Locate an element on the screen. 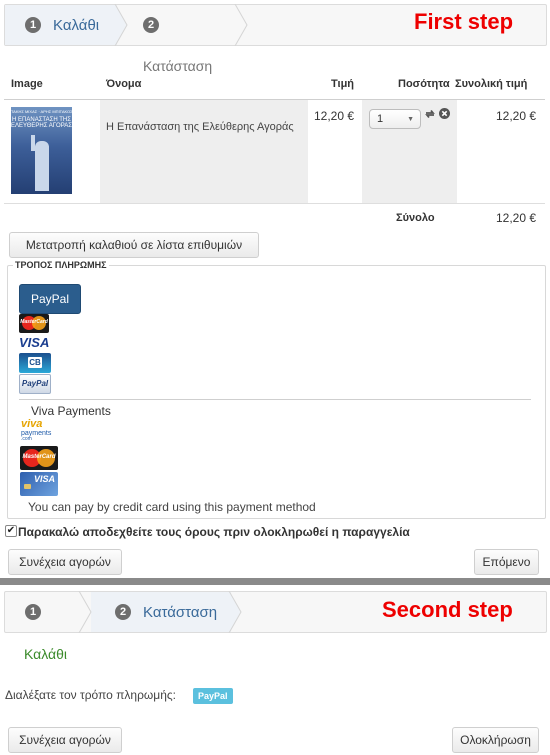 This screenshot has width=550, height=755. finish-button: Ολοκλήρωση is located at coordinates (495, 740).